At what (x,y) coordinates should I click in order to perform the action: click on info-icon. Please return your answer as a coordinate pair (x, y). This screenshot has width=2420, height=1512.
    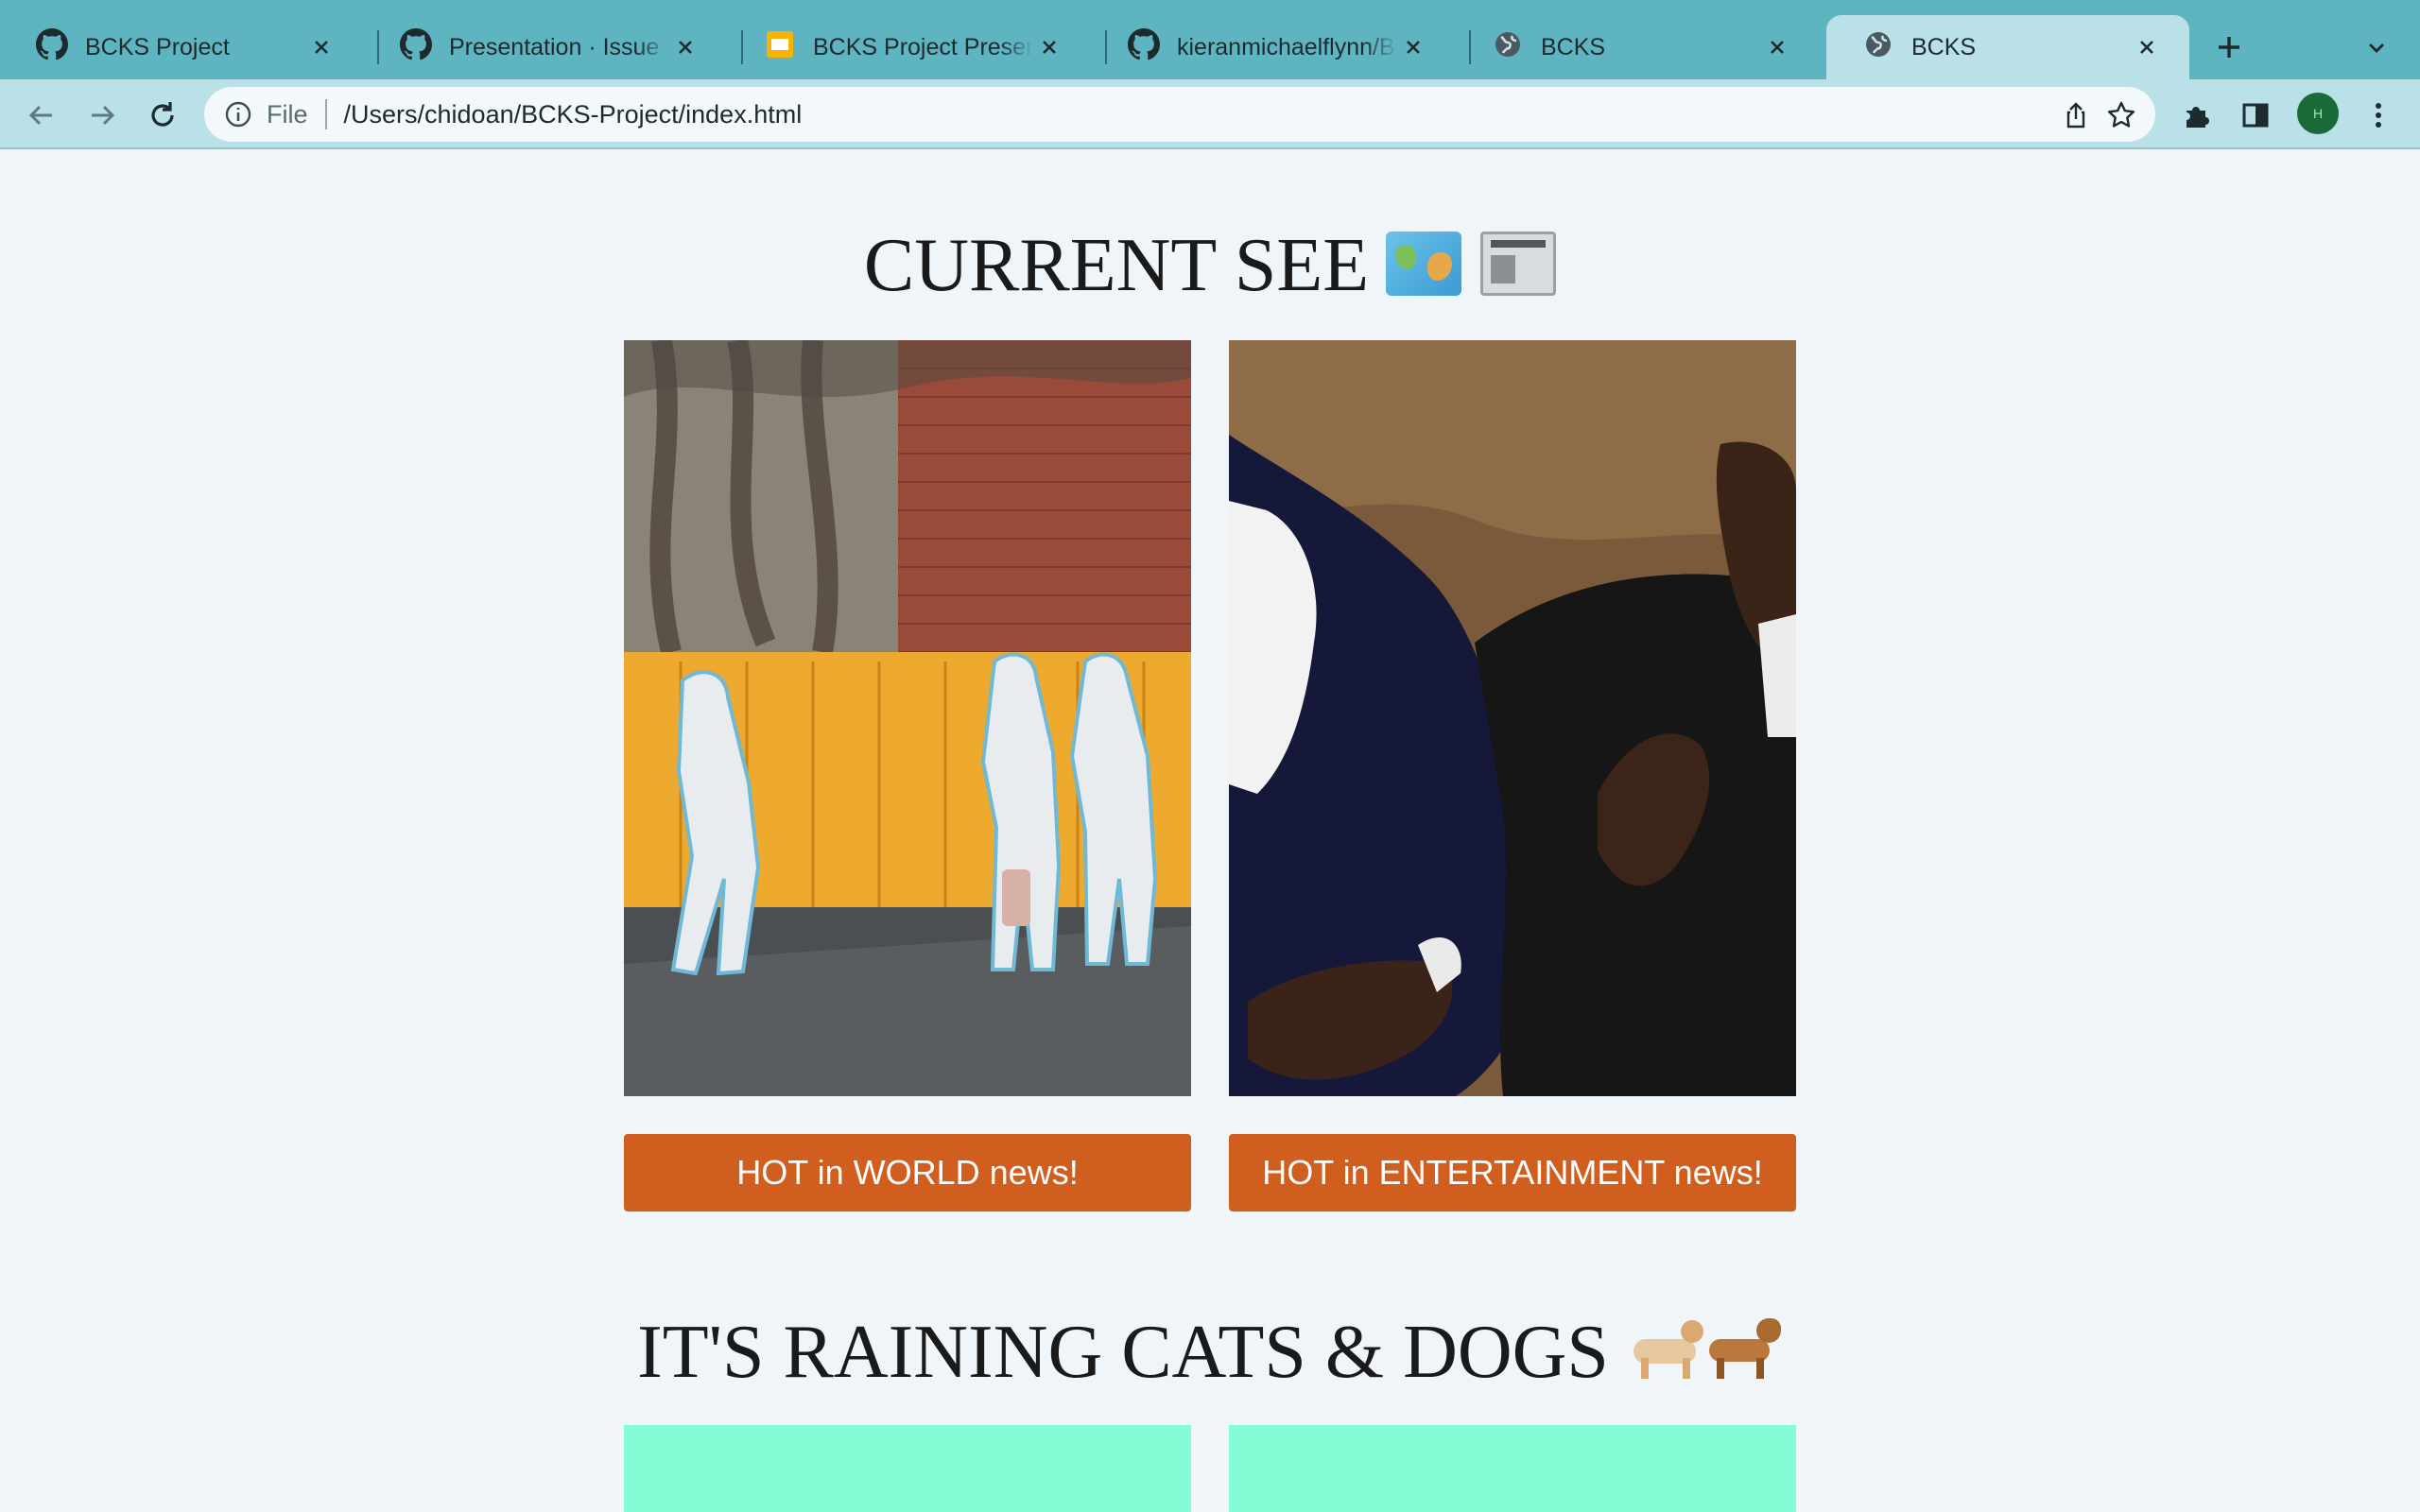
    Looking at the image, I should click on (238, 114).